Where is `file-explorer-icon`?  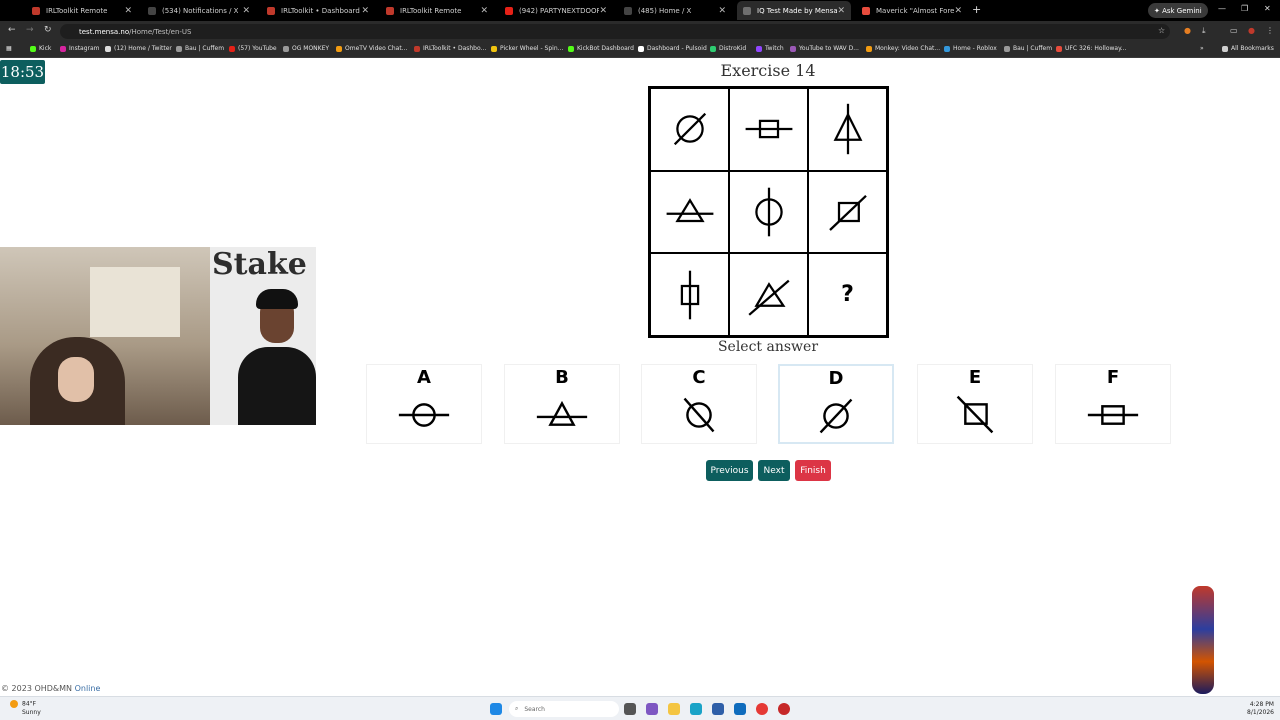 file-explorer-icon is located at coordinates (674, 709).